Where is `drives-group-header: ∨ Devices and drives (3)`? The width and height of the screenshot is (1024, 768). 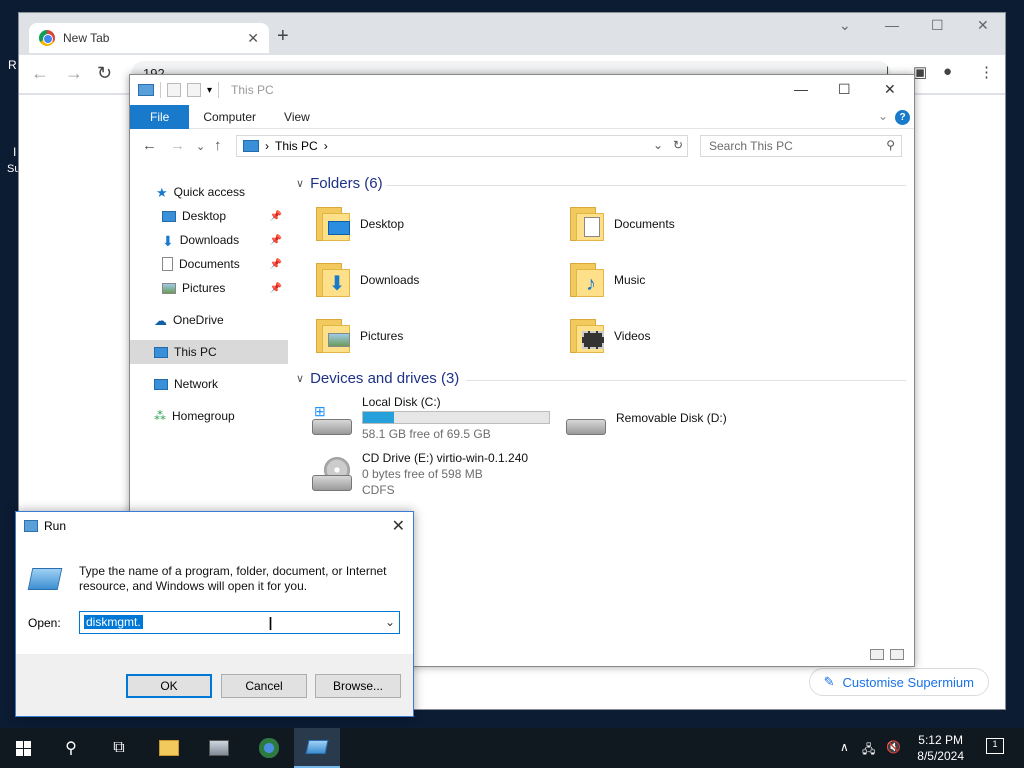 drives-group-header: ∨ Devices and drives (3) is located at coordinates (601, 378).